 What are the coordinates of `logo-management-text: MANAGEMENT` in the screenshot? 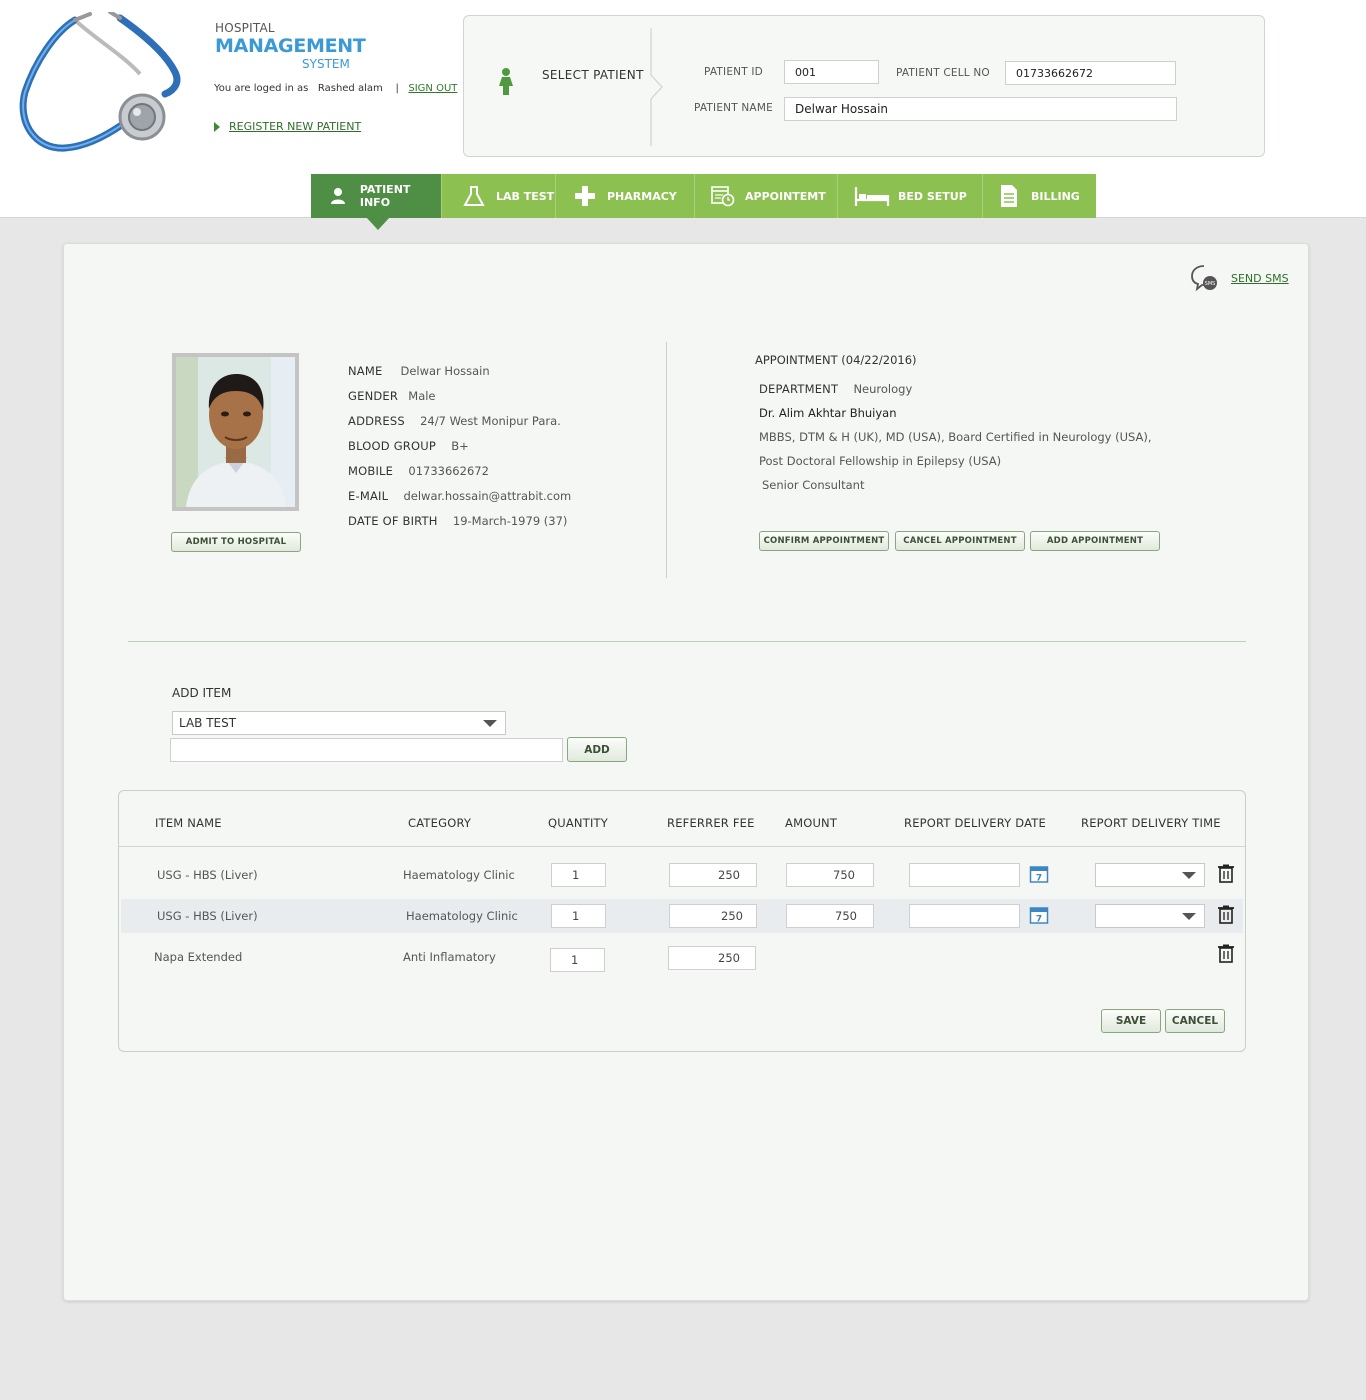 It's located at (290, 46).